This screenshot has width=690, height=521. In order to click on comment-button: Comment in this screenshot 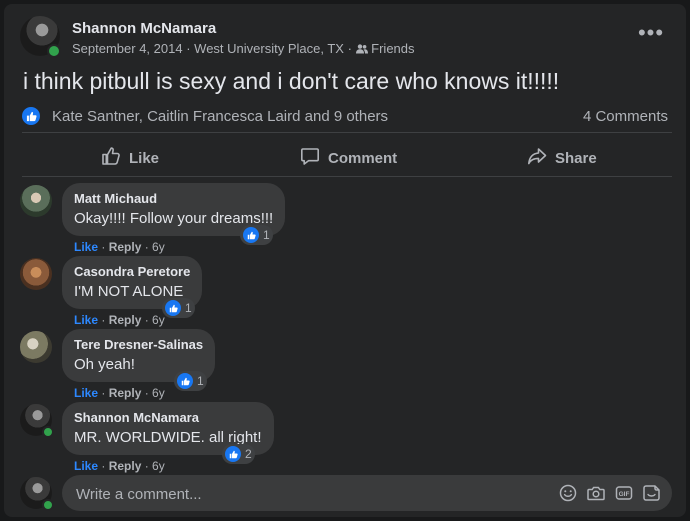, I will do `click(348, 158)`.